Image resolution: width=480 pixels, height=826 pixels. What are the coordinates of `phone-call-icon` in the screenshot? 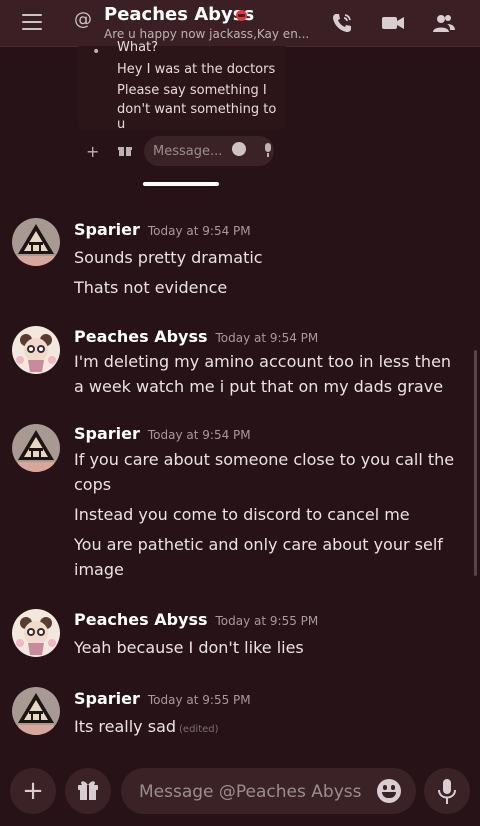 It's located at (342, 23).